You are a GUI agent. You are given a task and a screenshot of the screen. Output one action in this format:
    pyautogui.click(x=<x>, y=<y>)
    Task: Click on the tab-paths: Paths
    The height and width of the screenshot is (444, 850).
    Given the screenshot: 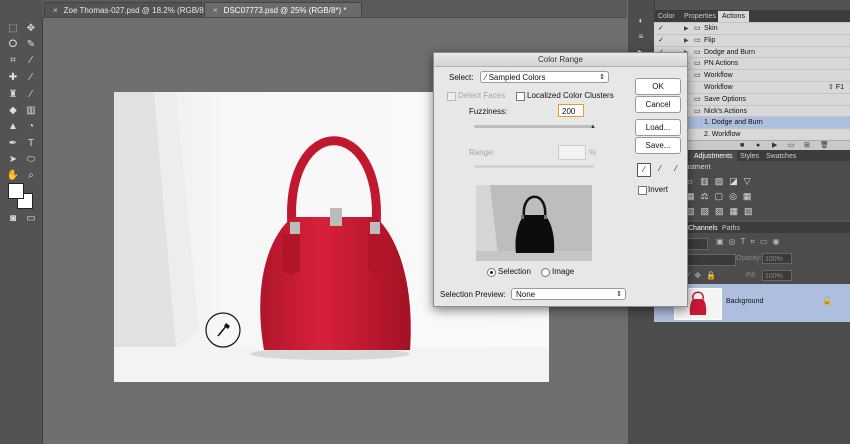 What is the action you would take?
    pyautogui.click(x=731, y=228)
    